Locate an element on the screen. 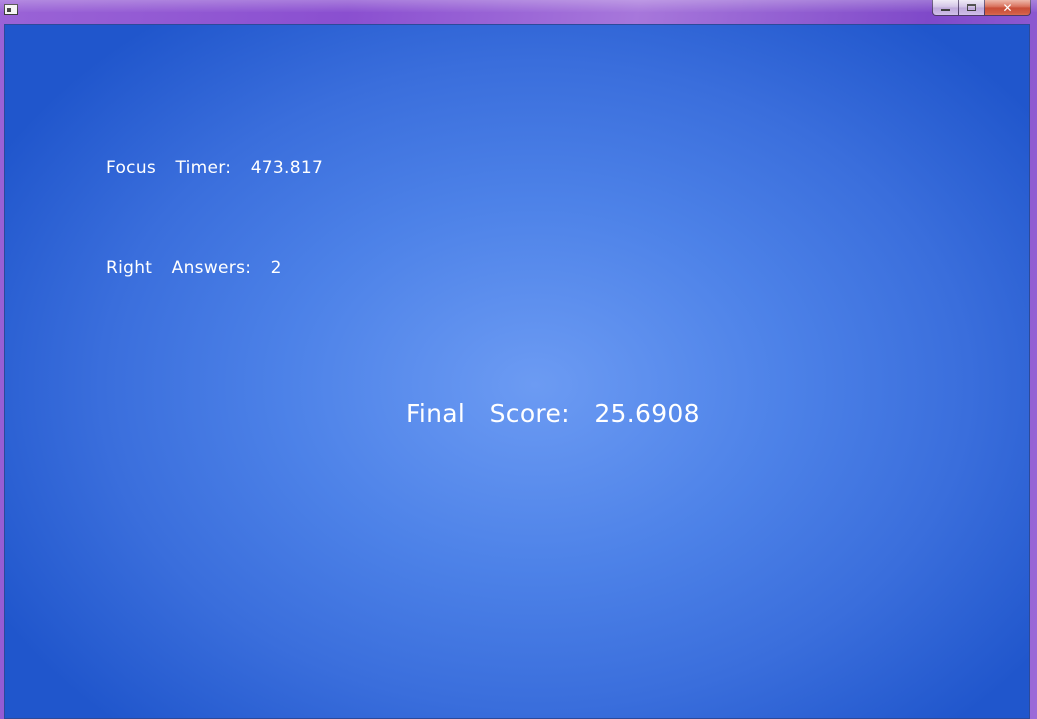 This screenshot has width=1037, height=719. window-controls: ✕ is located at coordinates (981, 8).